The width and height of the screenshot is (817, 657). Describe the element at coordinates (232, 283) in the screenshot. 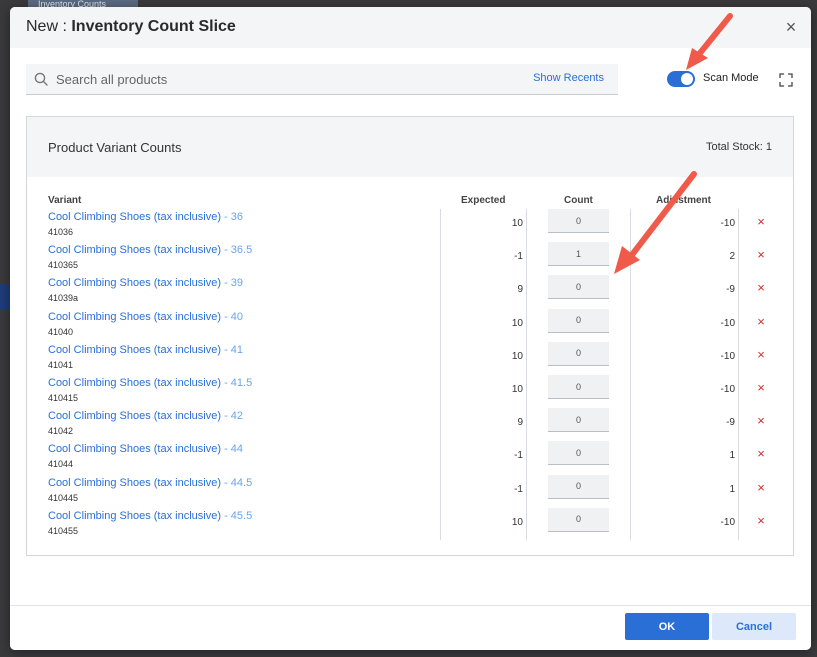

I see `variant-size: - 39` at that location.